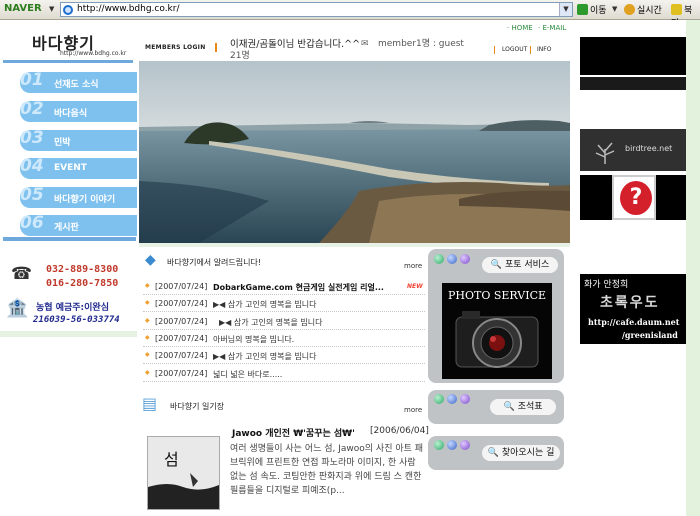 The width and height of the screenshot is (700, 516). Describe the element at coordinates (171, 459) in the screenshot. I see `thumb-text: 섬` at that location.